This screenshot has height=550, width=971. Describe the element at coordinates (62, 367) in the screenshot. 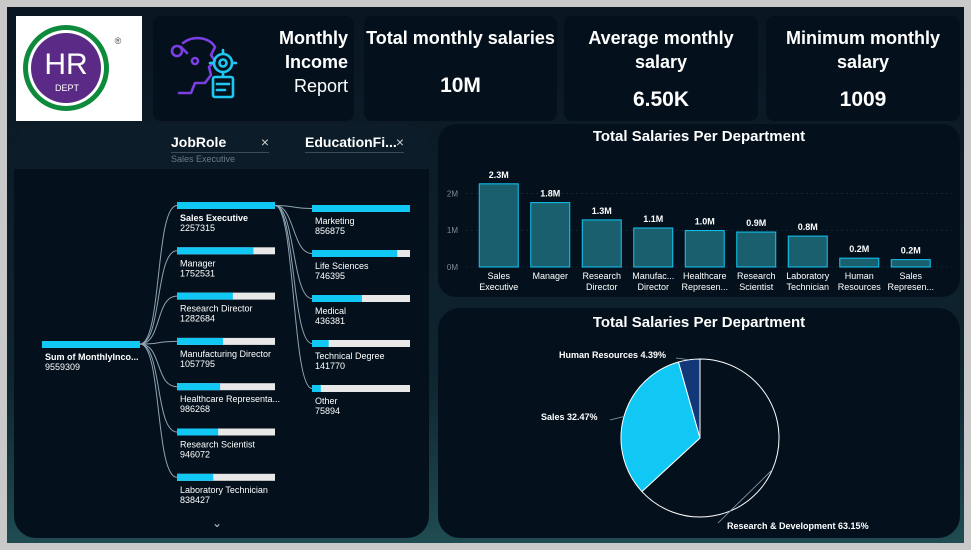

I see `node-value: 9559309` at that location.